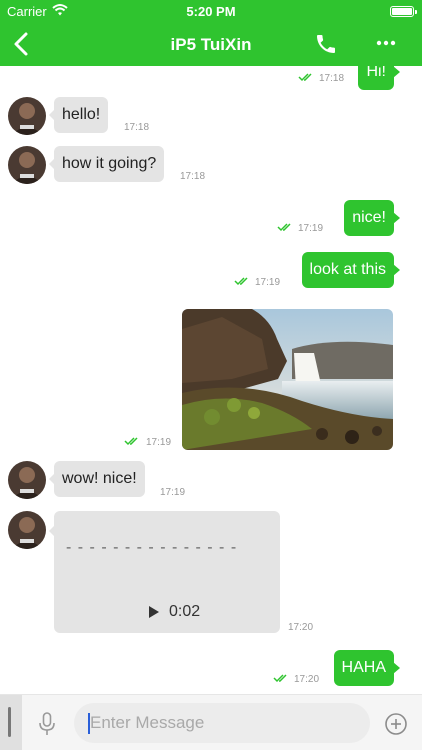 The image size is (422, 750). I want to click on message-row-outgoing: HAHA 17:20, so click(211, 668).